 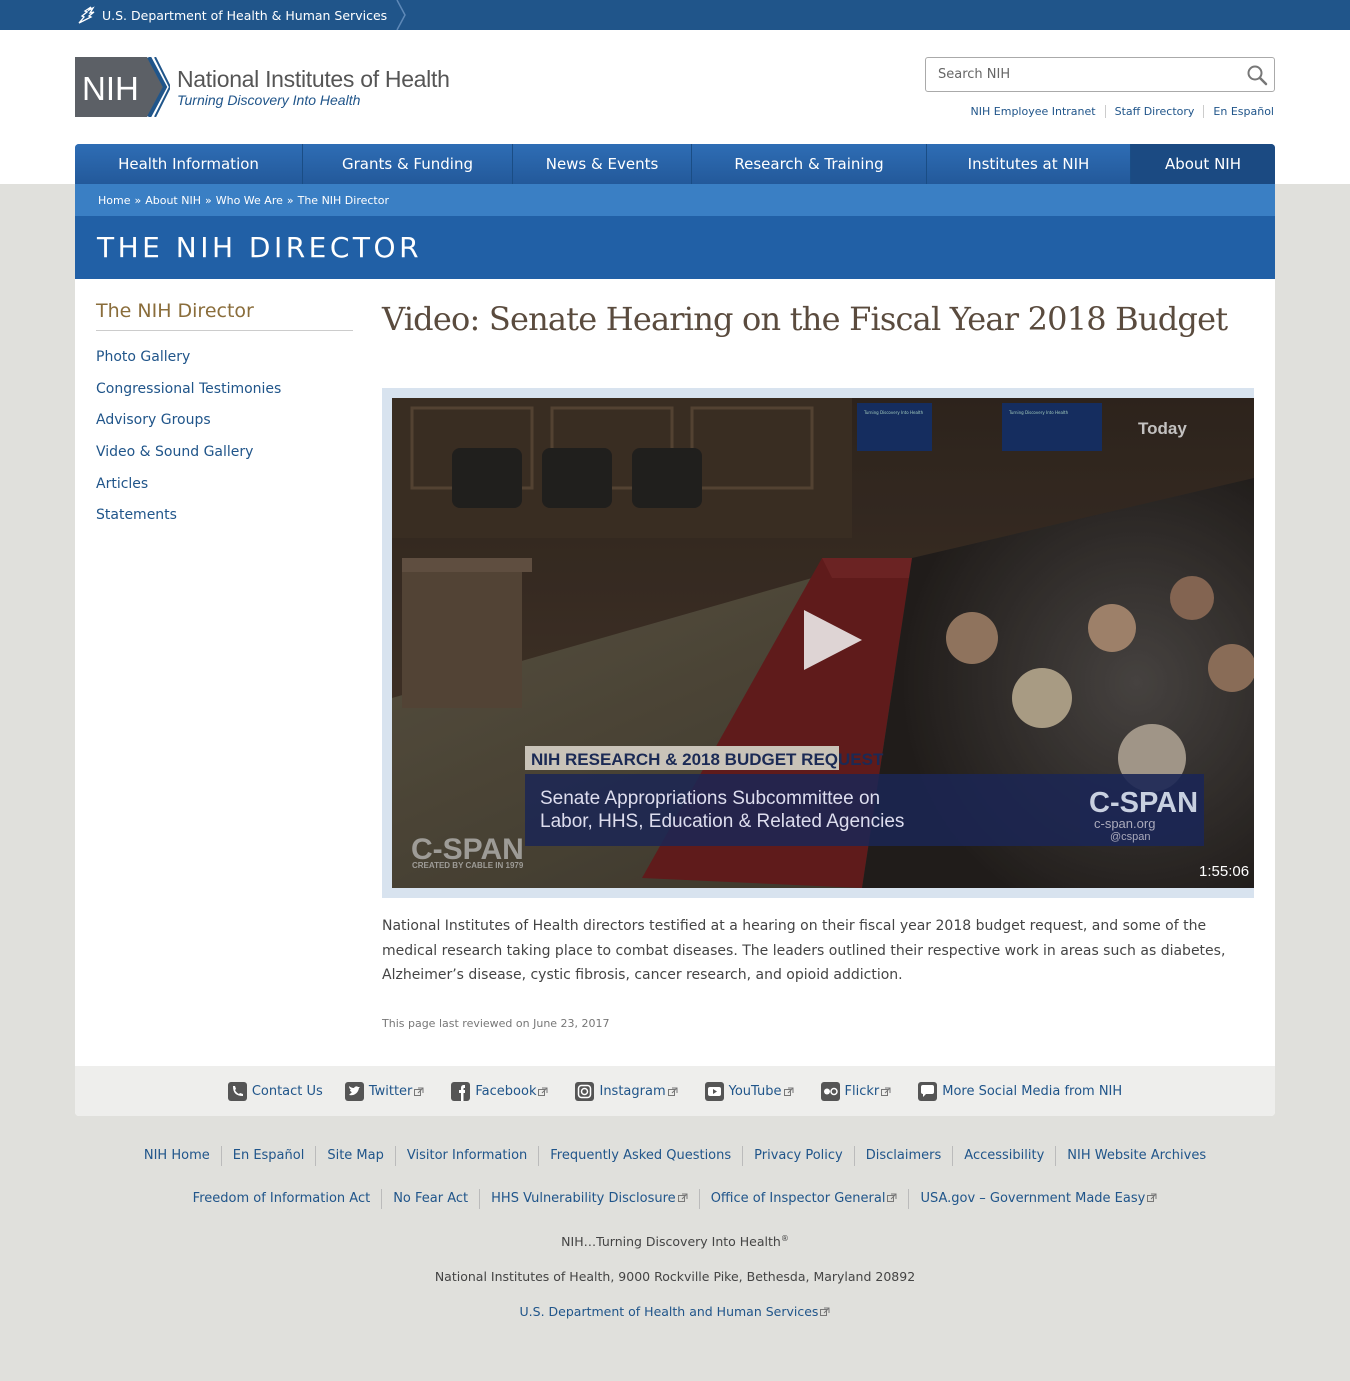 I want to click on sidebar-item-testimonies: Congressional Testimonies, so click(x=188, y=389).